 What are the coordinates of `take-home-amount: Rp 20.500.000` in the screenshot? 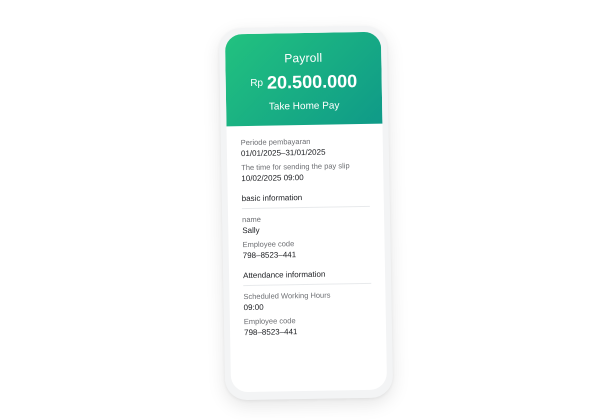 It's located at (304, 83).